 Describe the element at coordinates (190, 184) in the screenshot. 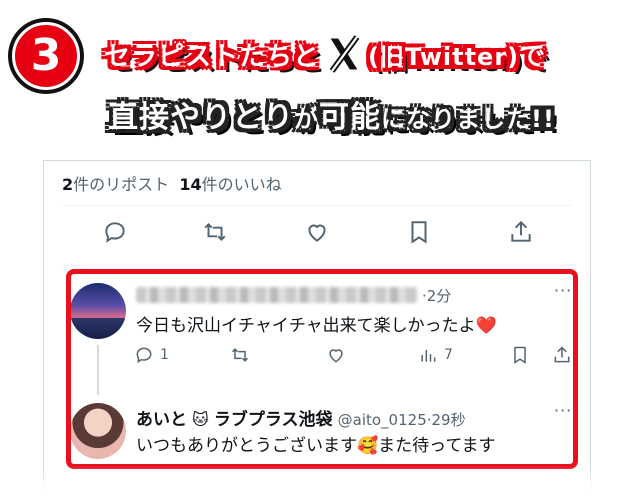

I see `likes-count: 14` at that location.